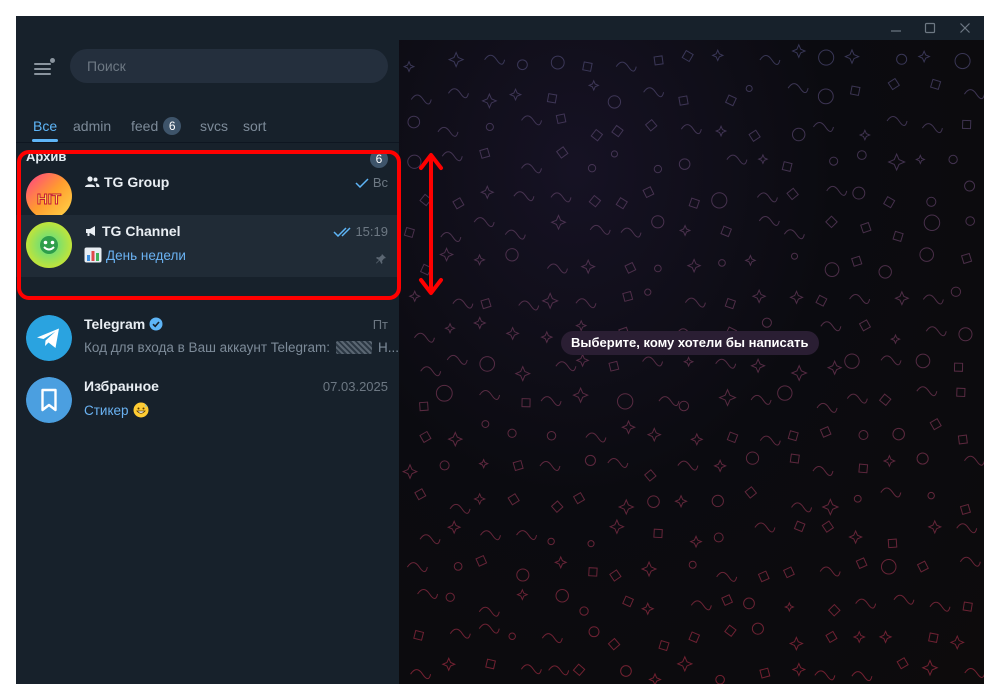 Image resolution: width=1000 pixels, height=700 pixels. I want to click on chat-item-tg-channel: TG Channel 15:19 День недели, so click(207, 246).